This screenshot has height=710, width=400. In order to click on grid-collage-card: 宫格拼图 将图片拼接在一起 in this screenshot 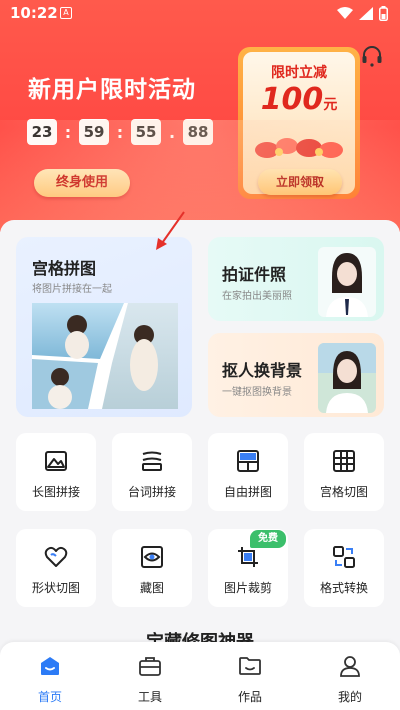, I will do `click(104, 327)`.